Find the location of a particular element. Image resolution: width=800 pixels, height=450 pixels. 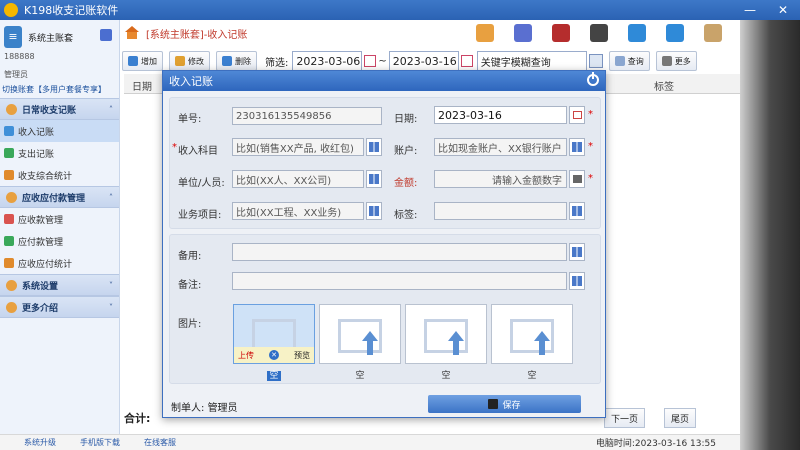

profile-icon is located at coordinates (713, 33).